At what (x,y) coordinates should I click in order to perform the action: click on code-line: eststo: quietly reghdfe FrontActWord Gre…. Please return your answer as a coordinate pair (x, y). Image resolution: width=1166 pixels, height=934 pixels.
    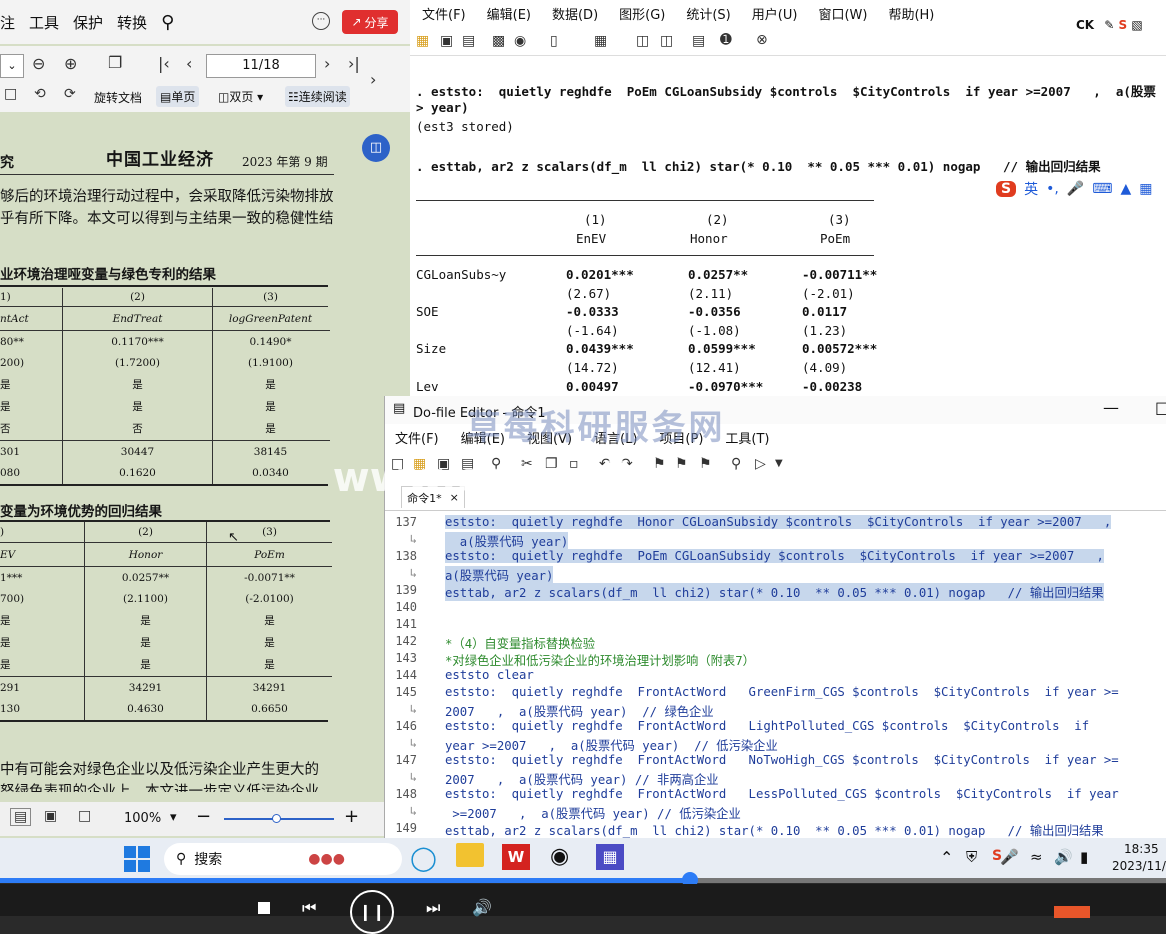
    Looking at the image, I should click on (782, 692).